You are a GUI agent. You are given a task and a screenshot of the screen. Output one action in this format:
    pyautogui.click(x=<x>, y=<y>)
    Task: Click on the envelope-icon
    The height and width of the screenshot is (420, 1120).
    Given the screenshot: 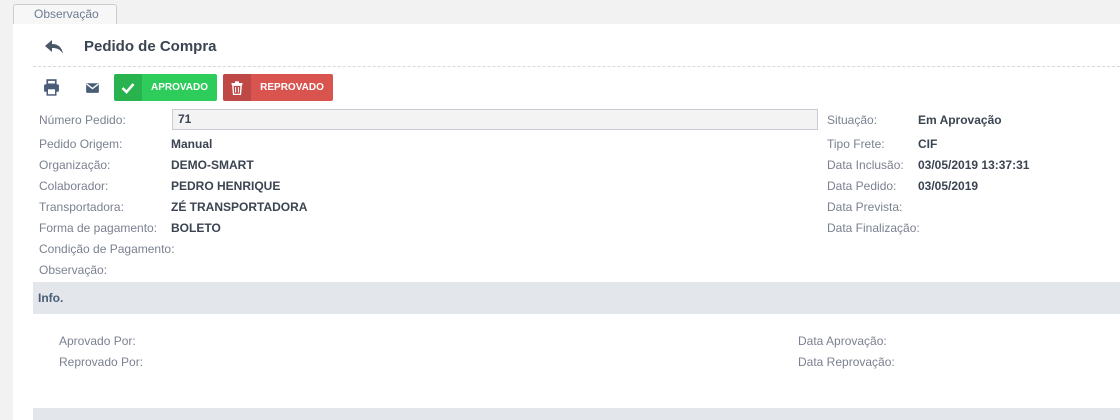 What is the action you would take?
    pyautogui.click(x=92, y=87)
    